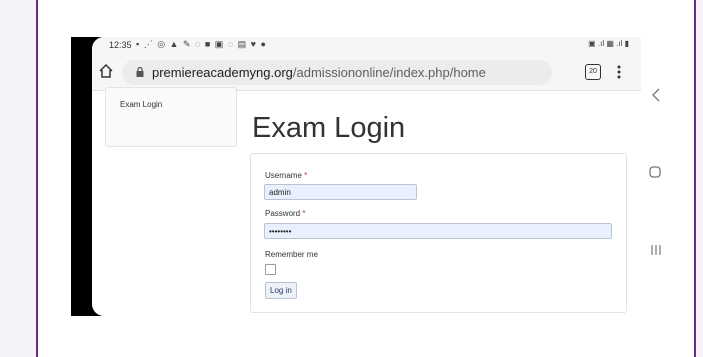 This screenshot has height=357, width=703. I want to click on tab-count-icon: 20, so click(593, 72).